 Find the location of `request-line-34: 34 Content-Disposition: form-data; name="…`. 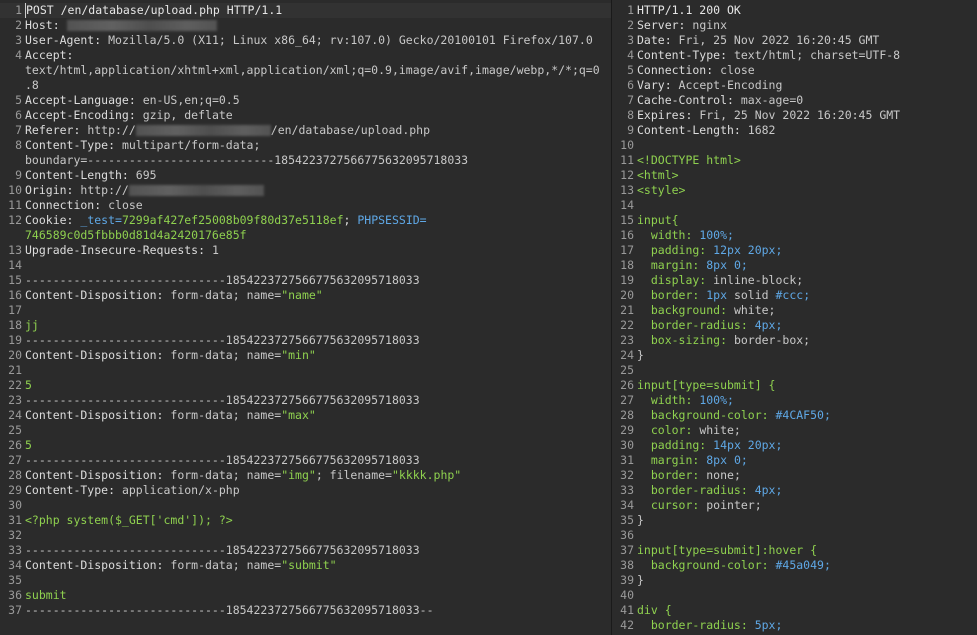

request-line-34: 34 Content-Disposition: form-data; name="… is located at coordinates (168, 565).